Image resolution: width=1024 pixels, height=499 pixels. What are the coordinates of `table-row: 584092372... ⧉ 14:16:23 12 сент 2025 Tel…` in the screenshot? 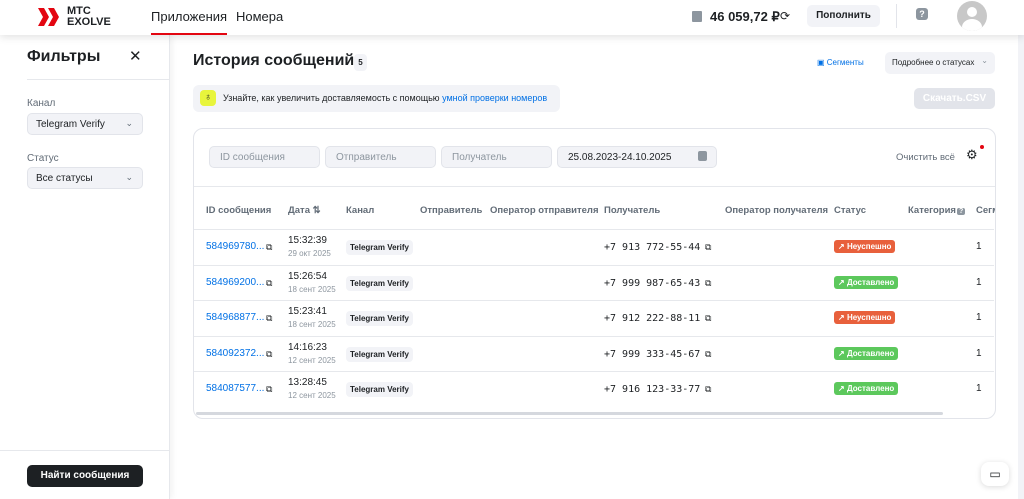 It's located at (594, 353).